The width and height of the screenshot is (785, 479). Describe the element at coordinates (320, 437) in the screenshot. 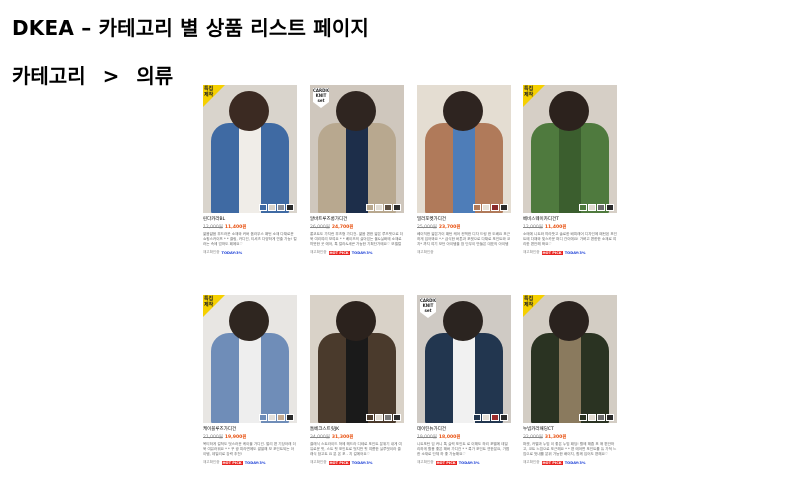

I see `original-price: 34,000원` at that location.